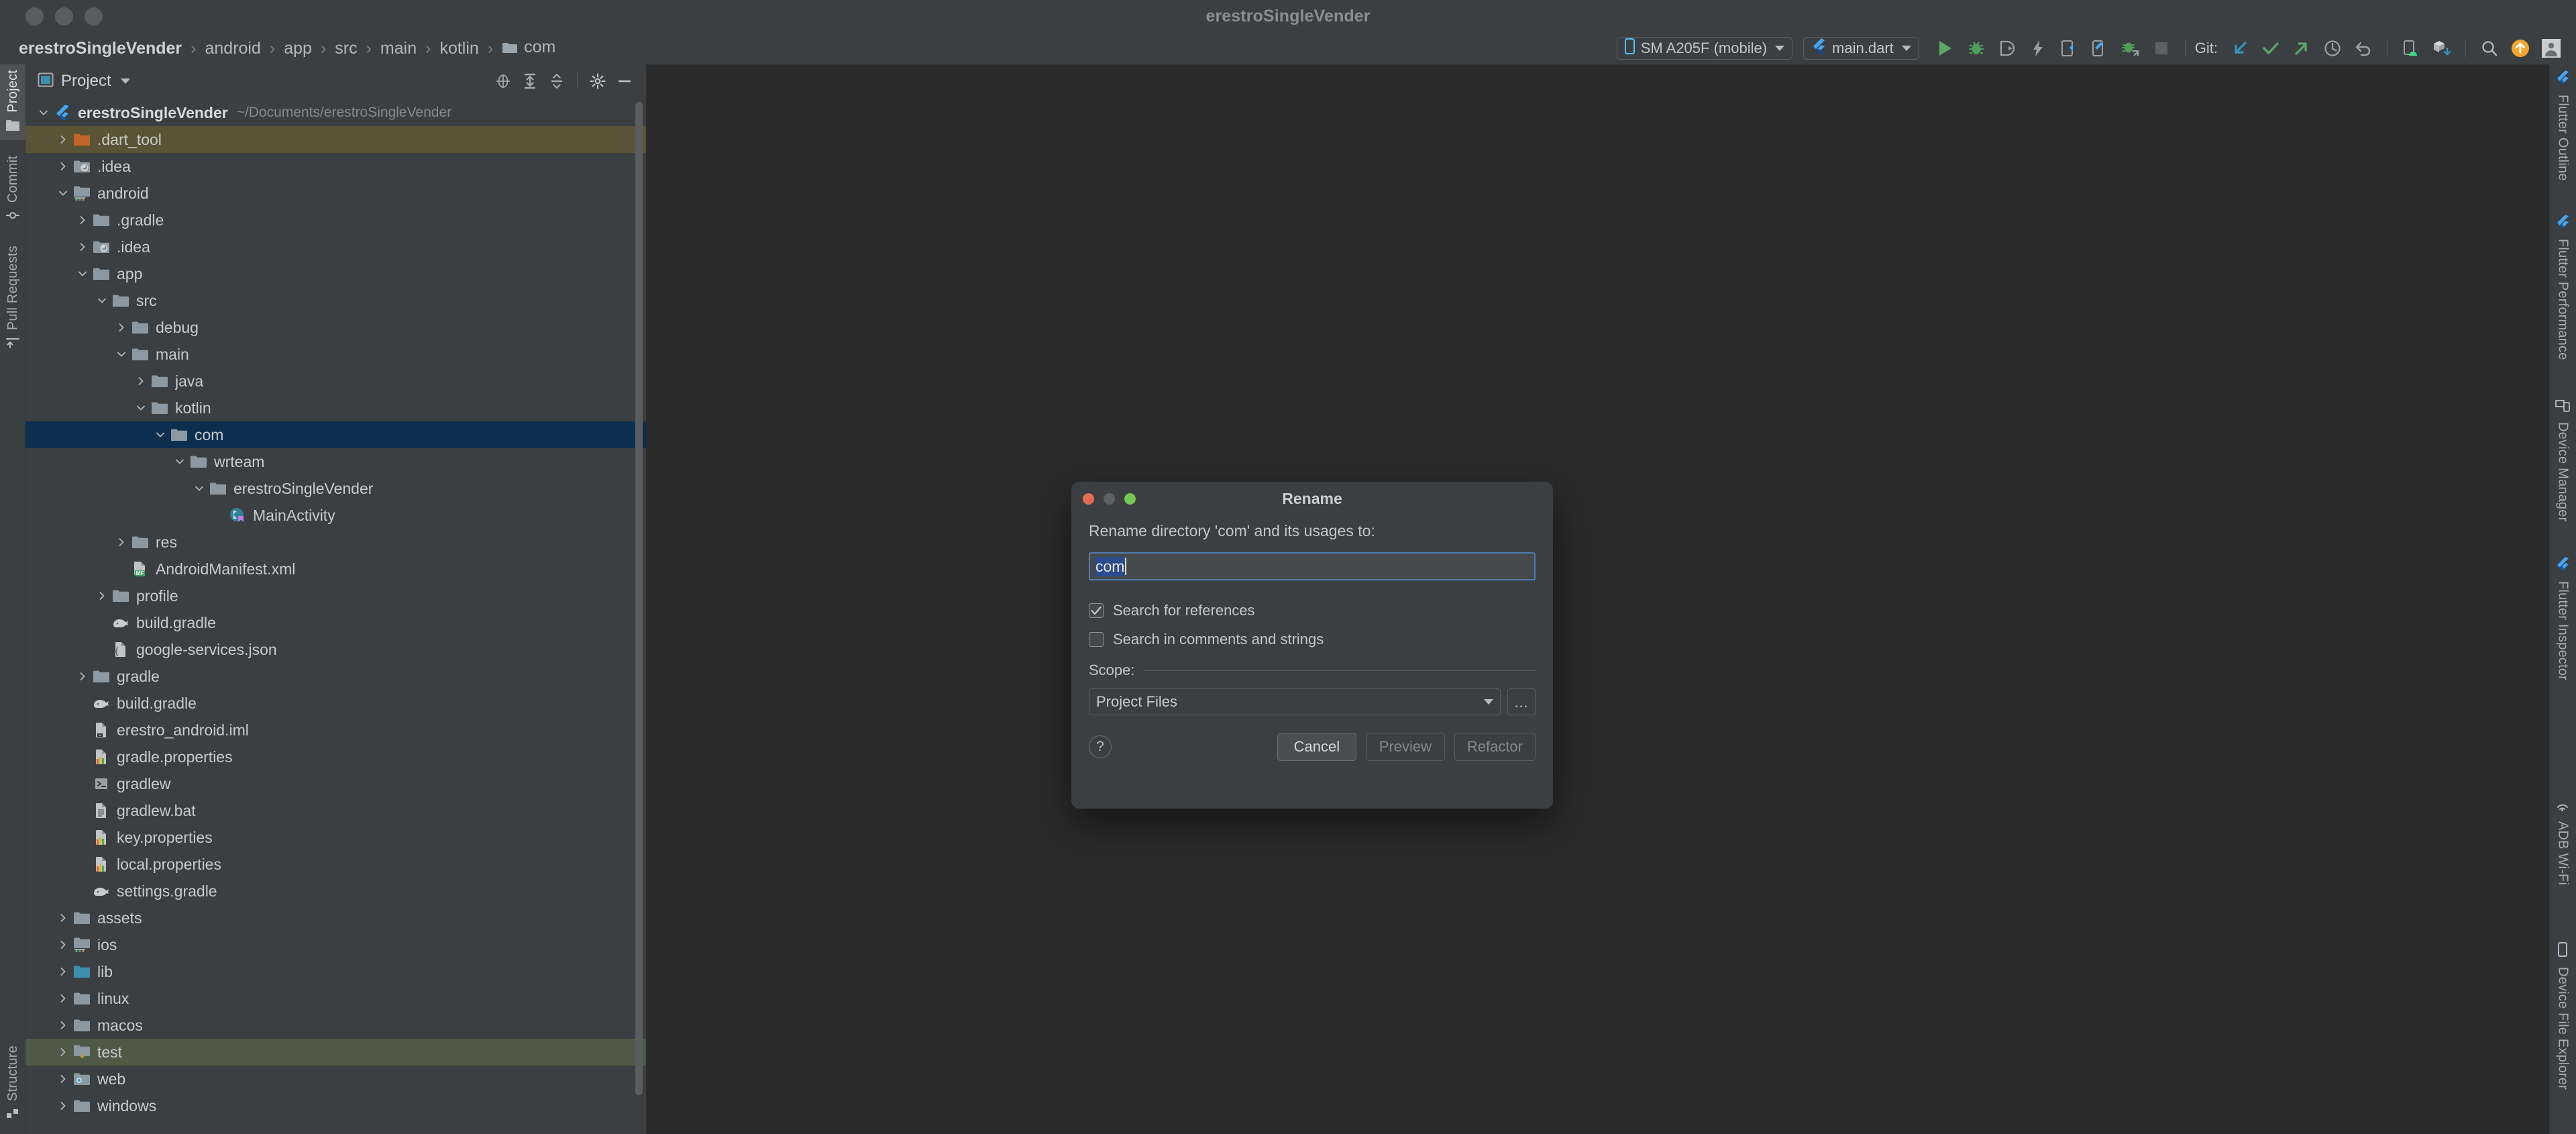 The width and height of the screenshot is (2576, 1134). Describe the element at coordinates (2363, 48) in the screenshot. I see `git-rollback-button` at that location.